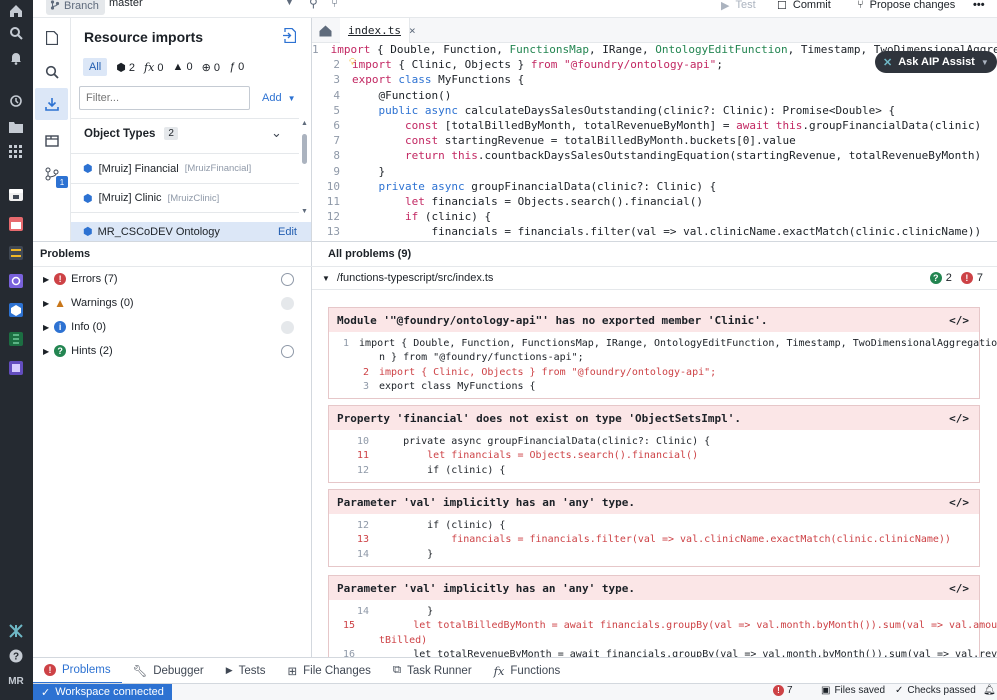  I want to click on ask-aip-assist-button: ✕ Ask AIP Assist ▼, so click(936, 62).